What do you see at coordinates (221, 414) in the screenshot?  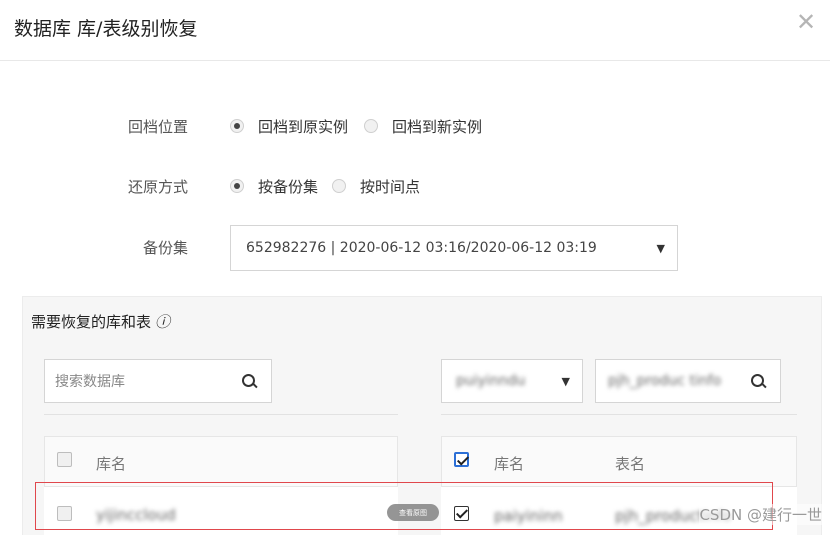 I see `left-divider` at bounding box center [221, 414].